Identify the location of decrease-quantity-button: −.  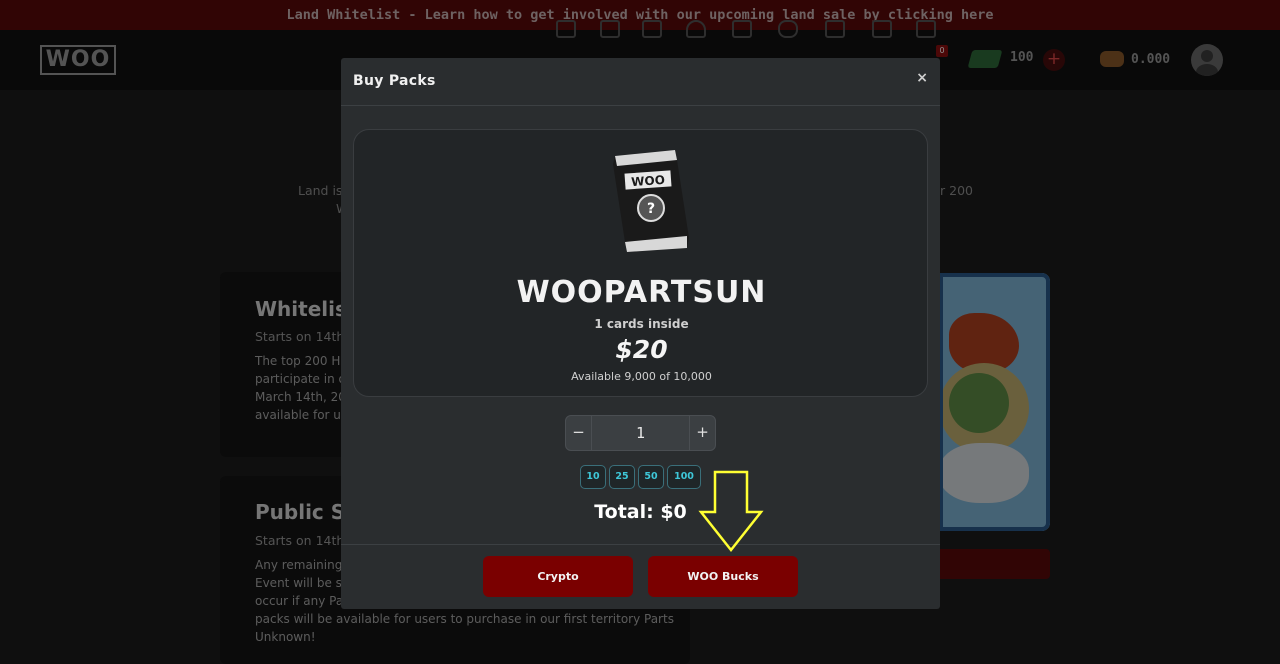
(579, 433).